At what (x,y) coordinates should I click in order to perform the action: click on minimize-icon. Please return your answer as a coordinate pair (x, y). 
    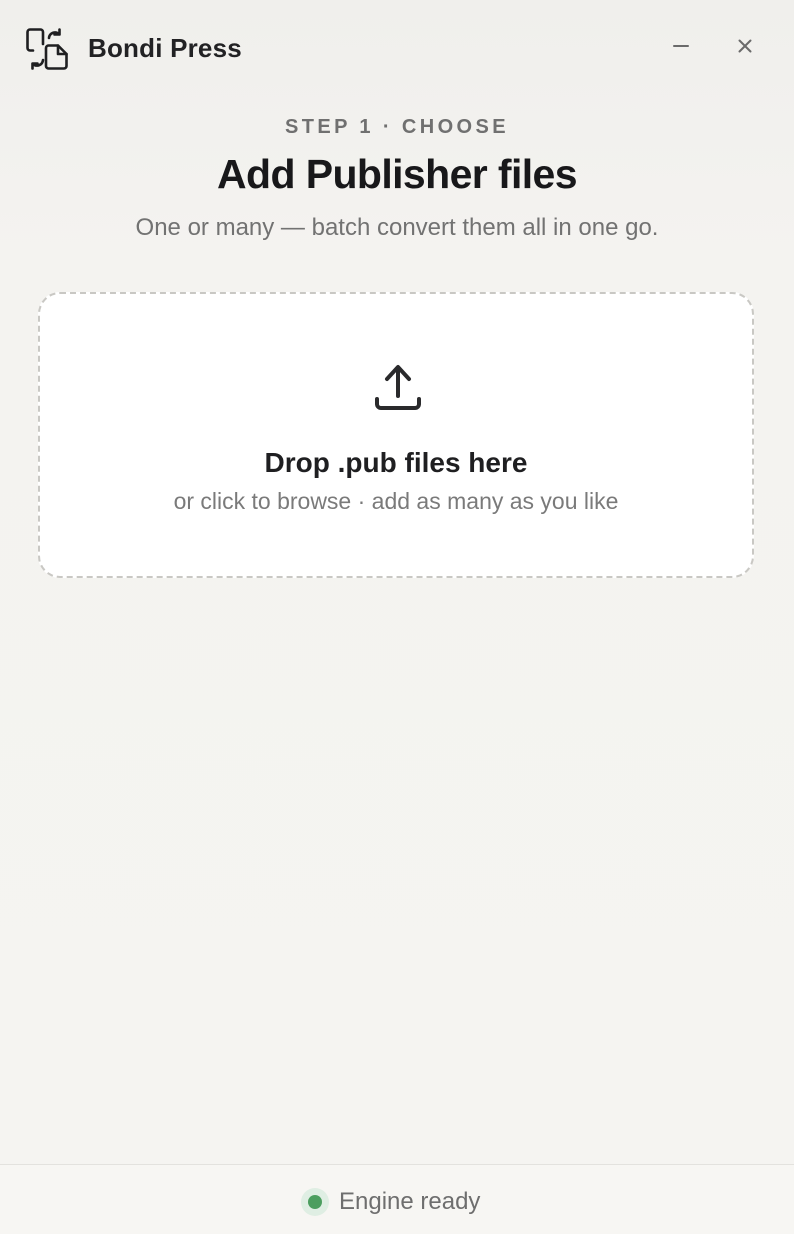
    Looking at the image, I should click on (681, 48).